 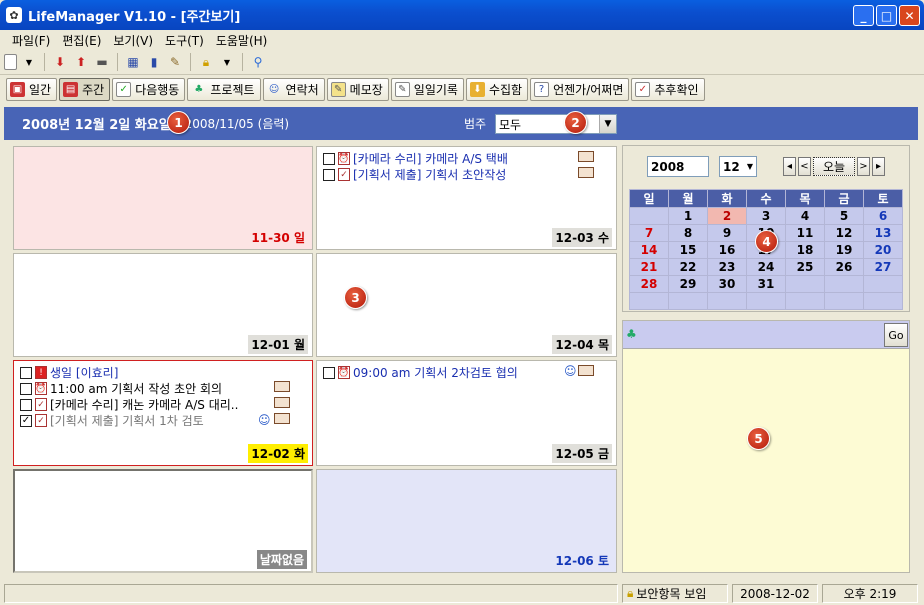 What do you see at coordinates (102, 62) in the screenshot?
I see `drive-icon: ▬` at bounding box center [102, 62].